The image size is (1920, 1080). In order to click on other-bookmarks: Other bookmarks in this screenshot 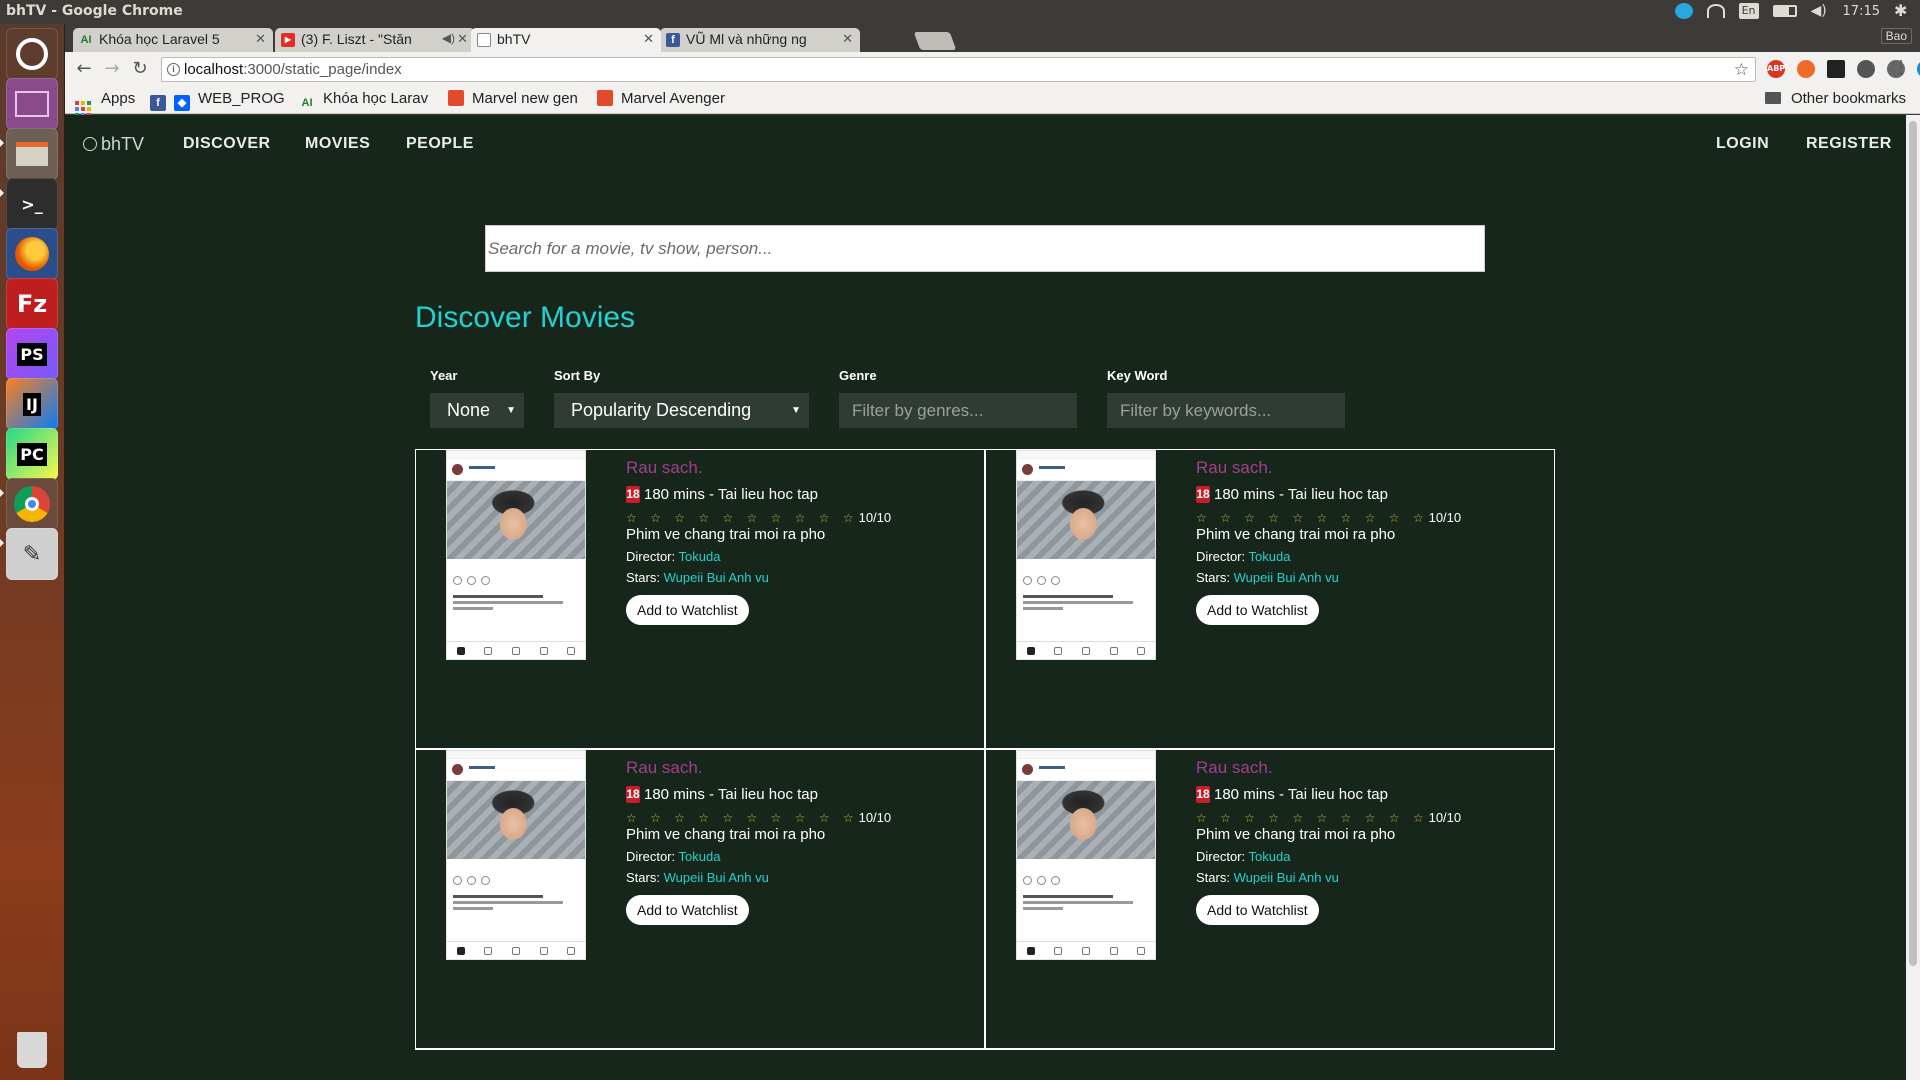, I will do `click(1835, 98)`.